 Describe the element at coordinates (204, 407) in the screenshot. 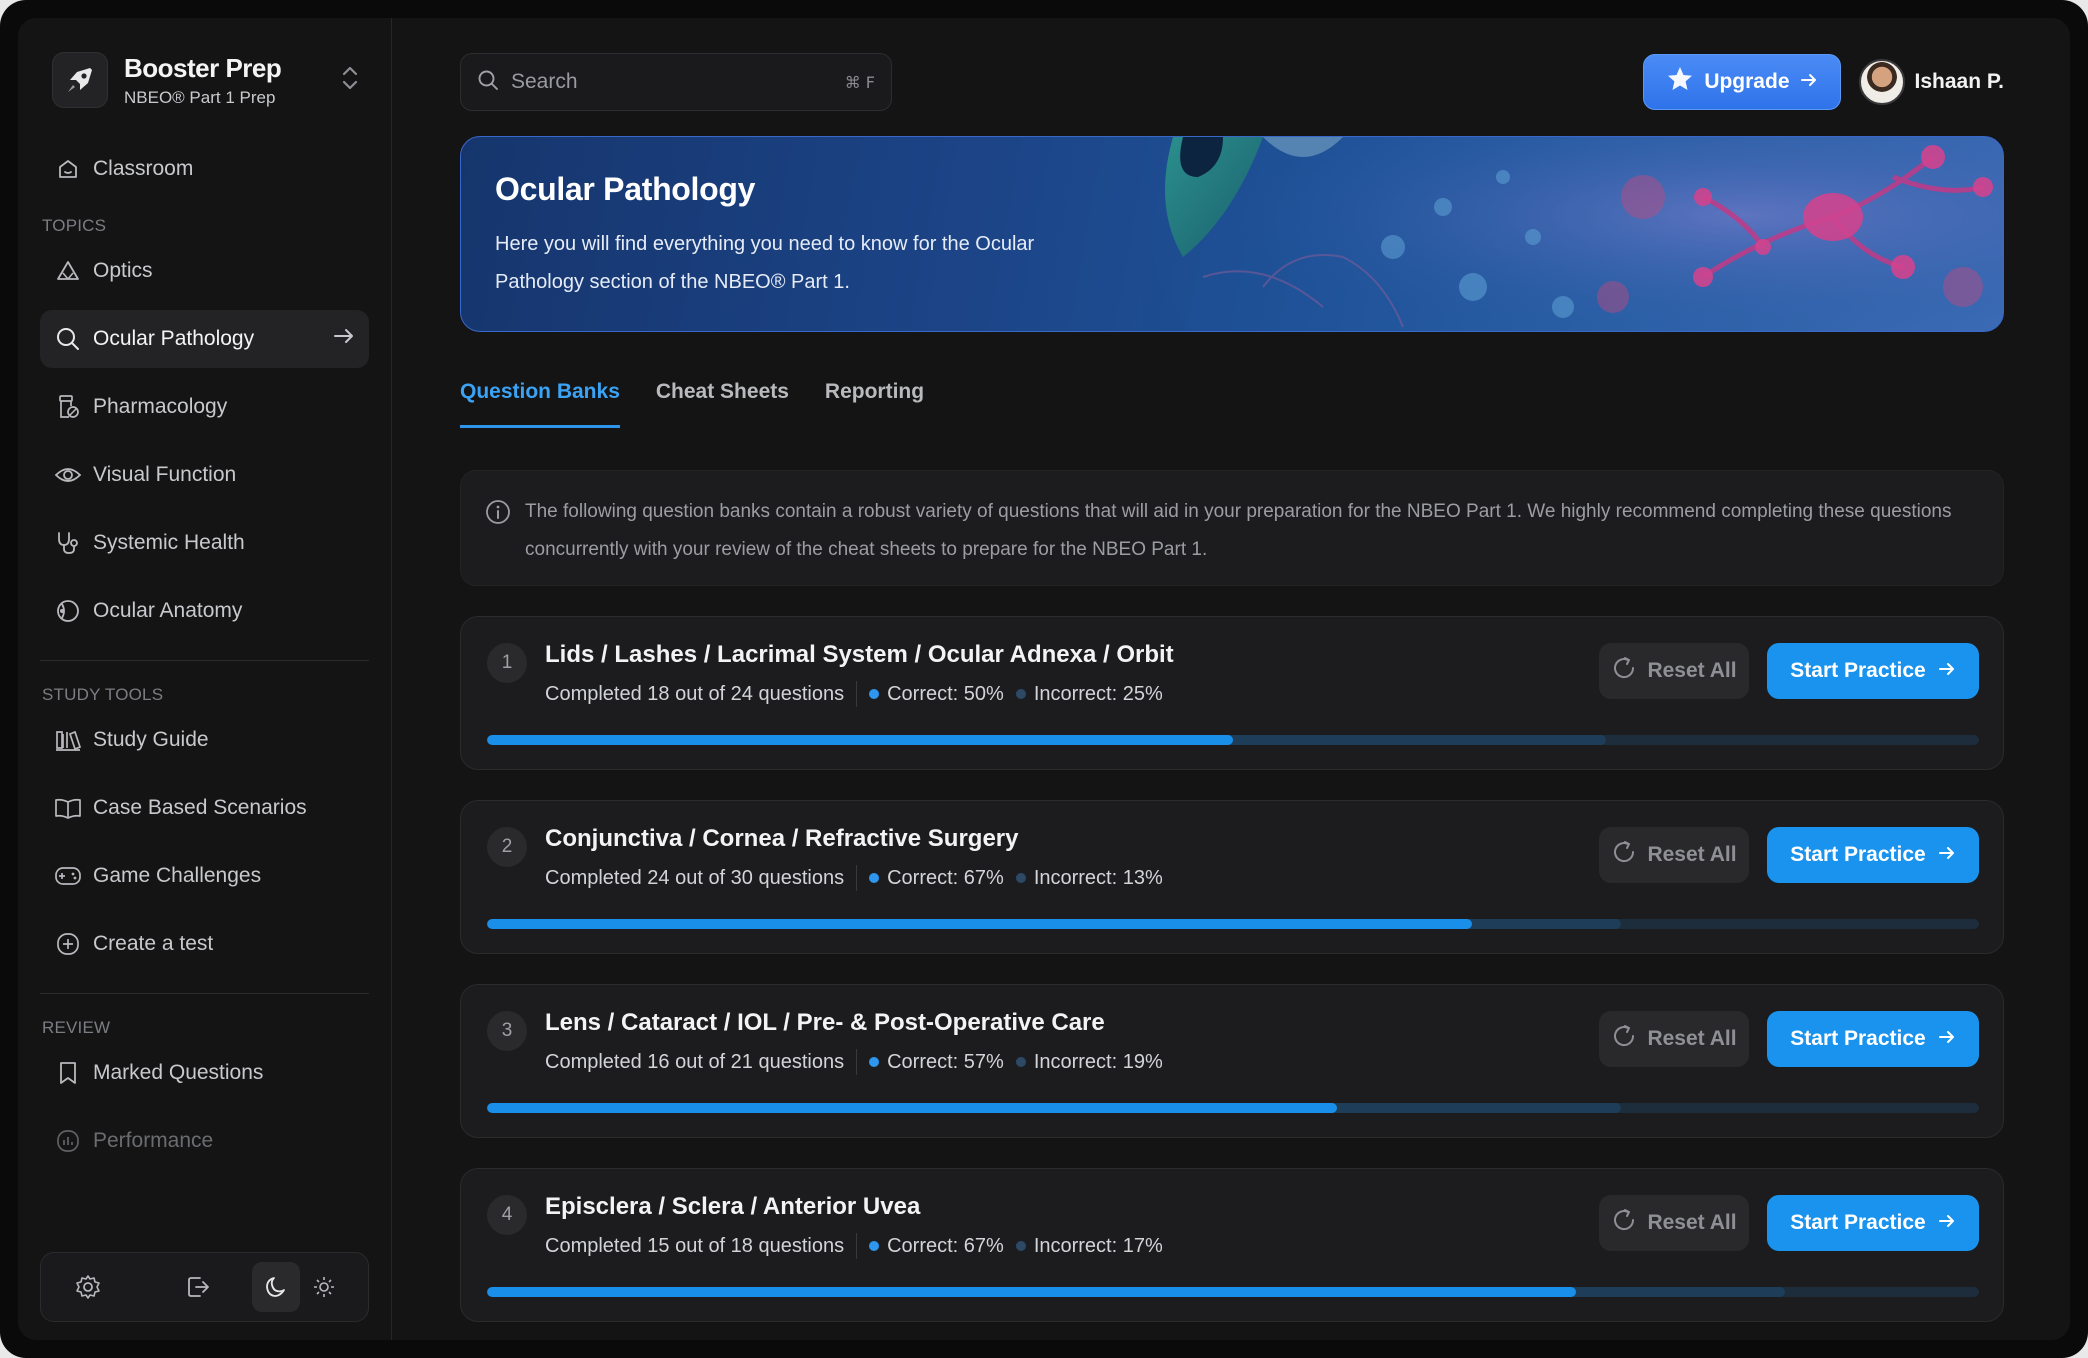

I see `sidebar-item-pharmacology: Pharmacology` at that location.